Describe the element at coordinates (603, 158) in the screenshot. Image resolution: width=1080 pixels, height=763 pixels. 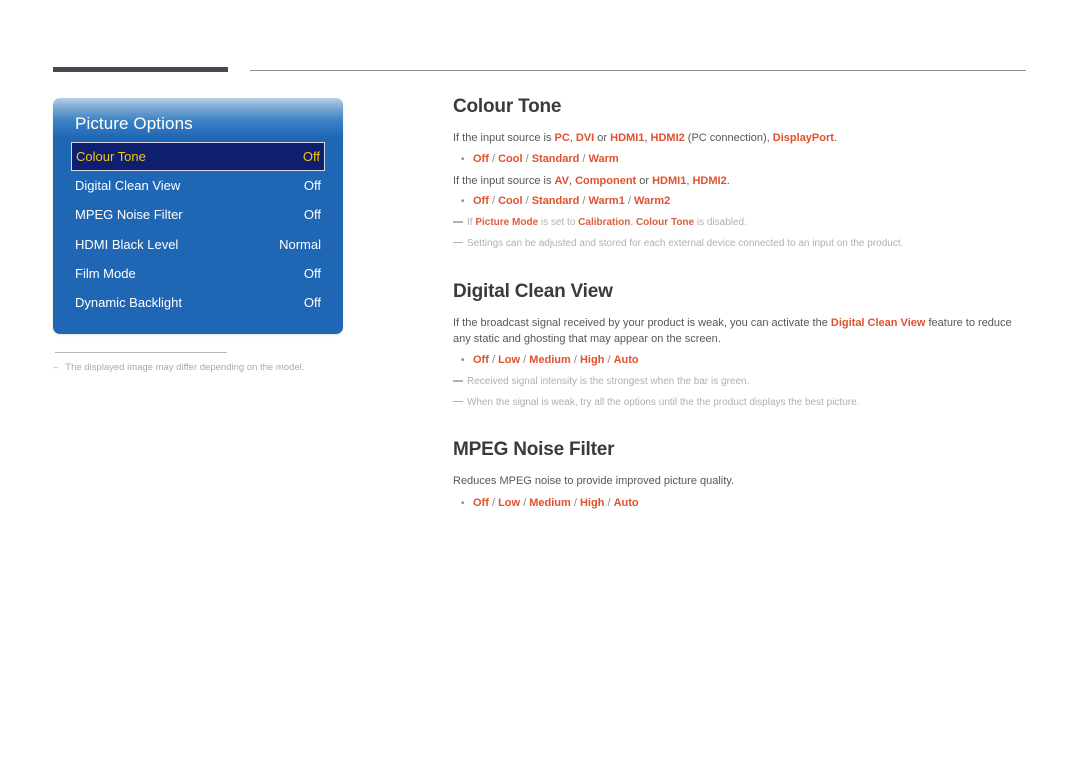
I see `option: Warm` at that location.